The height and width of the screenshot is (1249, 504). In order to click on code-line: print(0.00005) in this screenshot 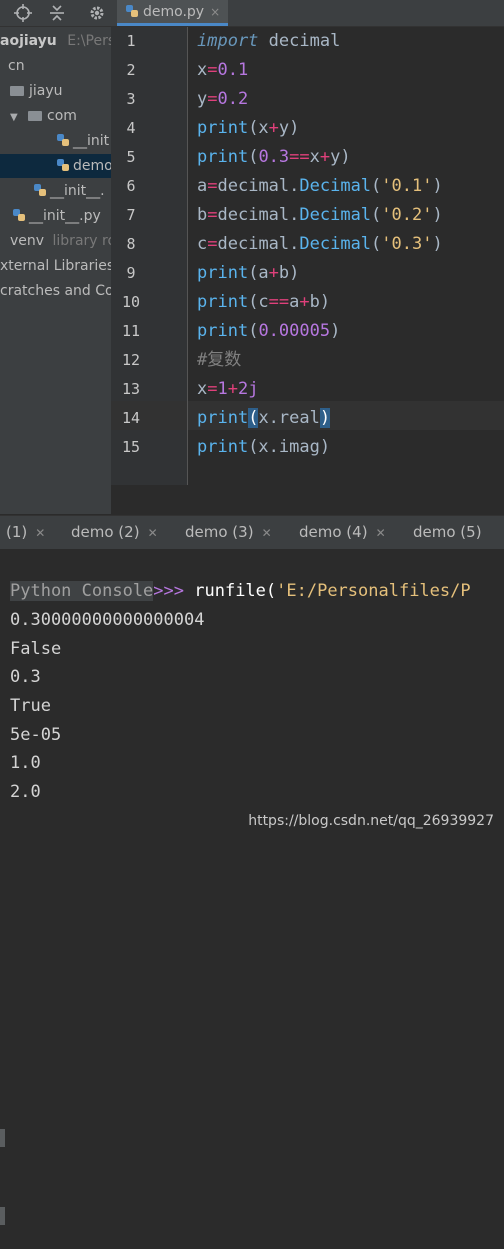, I will do `click(268, 331)`.